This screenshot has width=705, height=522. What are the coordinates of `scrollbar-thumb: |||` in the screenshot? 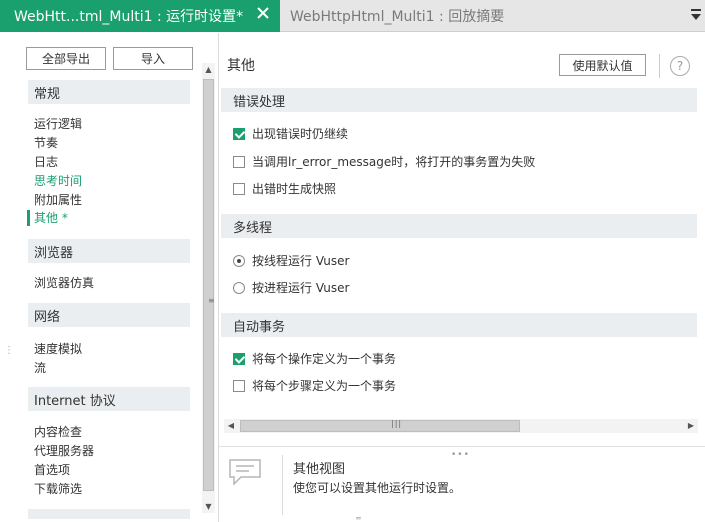 It's located at (380, 425).